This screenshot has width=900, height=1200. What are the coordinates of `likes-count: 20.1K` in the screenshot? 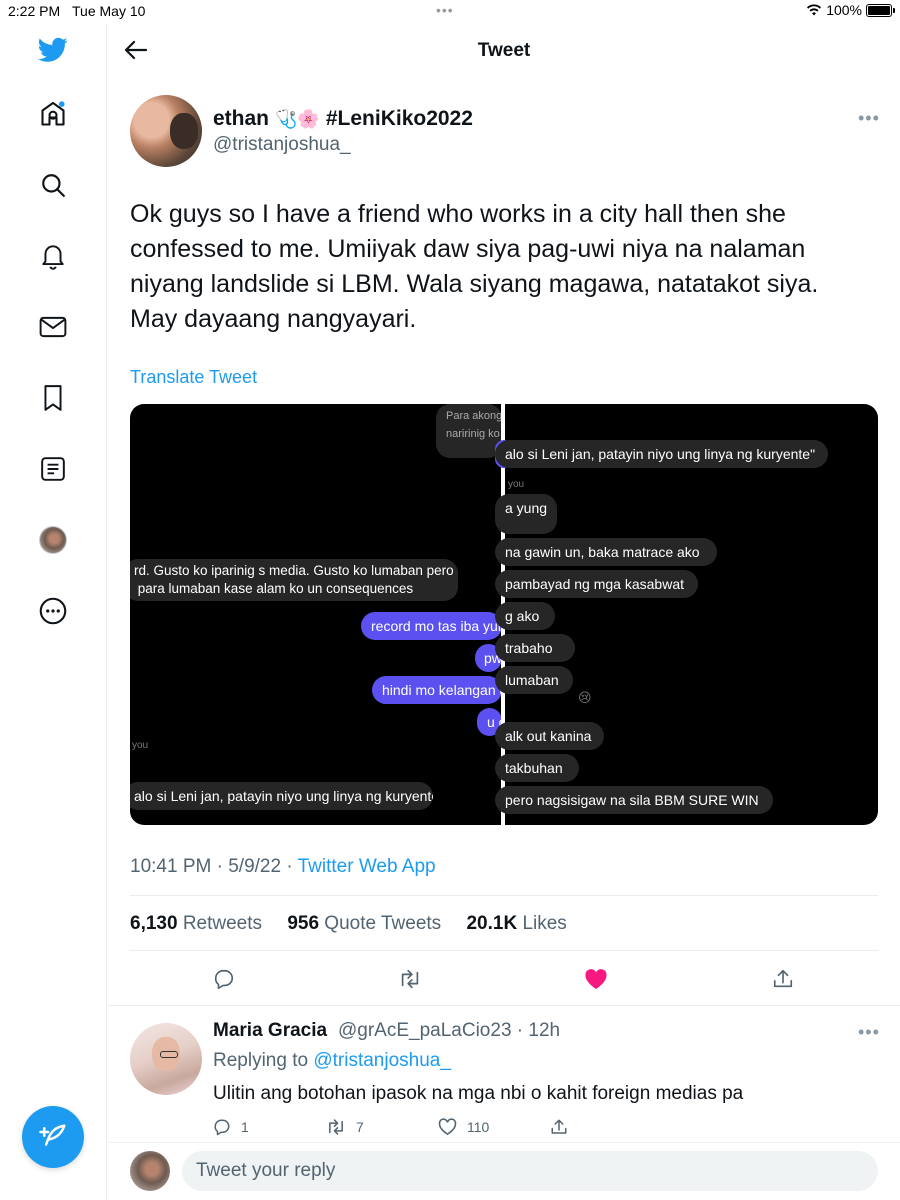 It's located at (492, 923).